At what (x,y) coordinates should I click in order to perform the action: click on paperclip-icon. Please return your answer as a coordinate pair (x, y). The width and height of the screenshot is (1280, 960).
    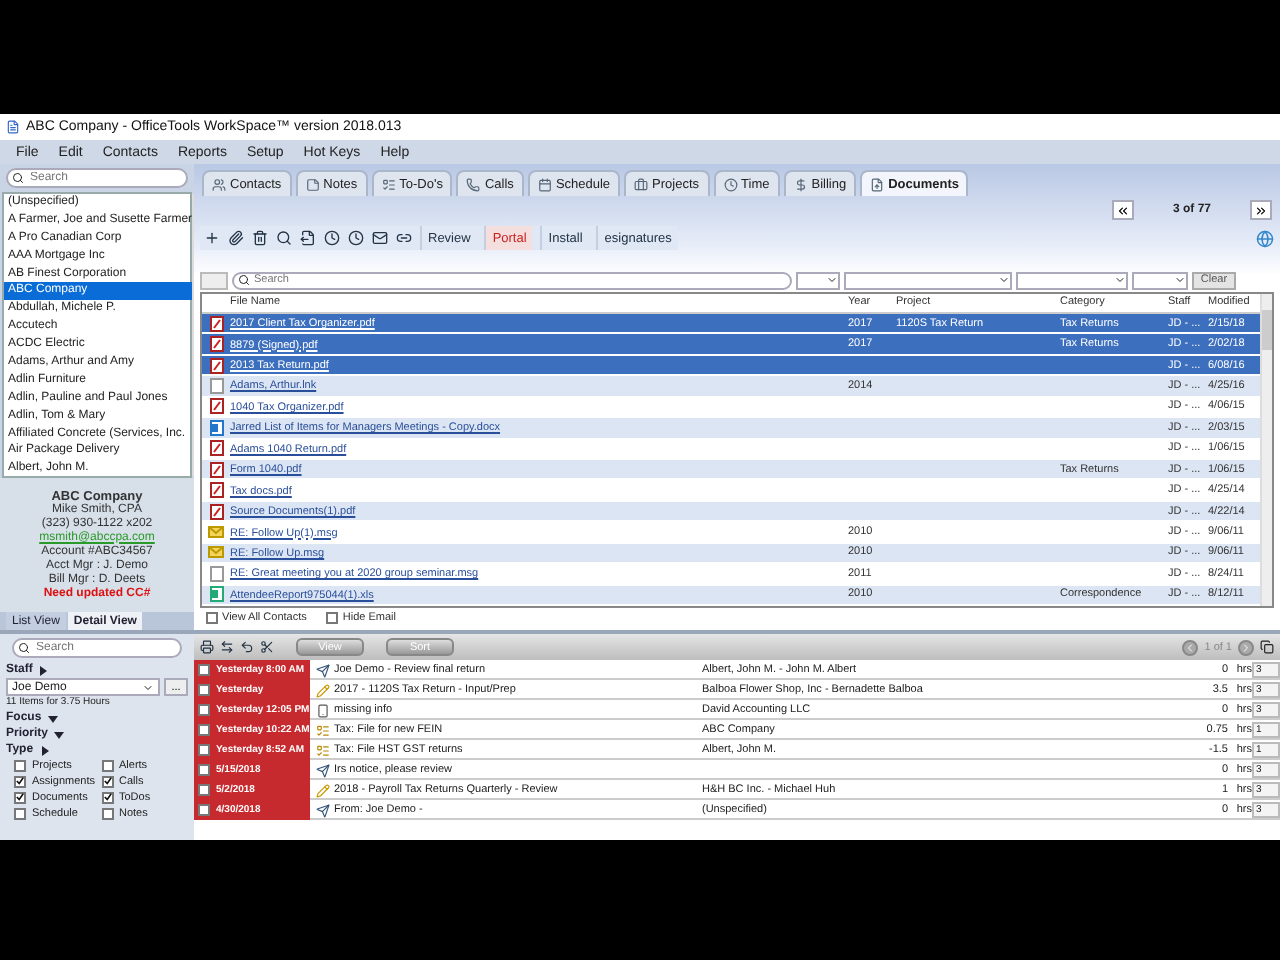
    Looking at the image, I should click on (236, 238).